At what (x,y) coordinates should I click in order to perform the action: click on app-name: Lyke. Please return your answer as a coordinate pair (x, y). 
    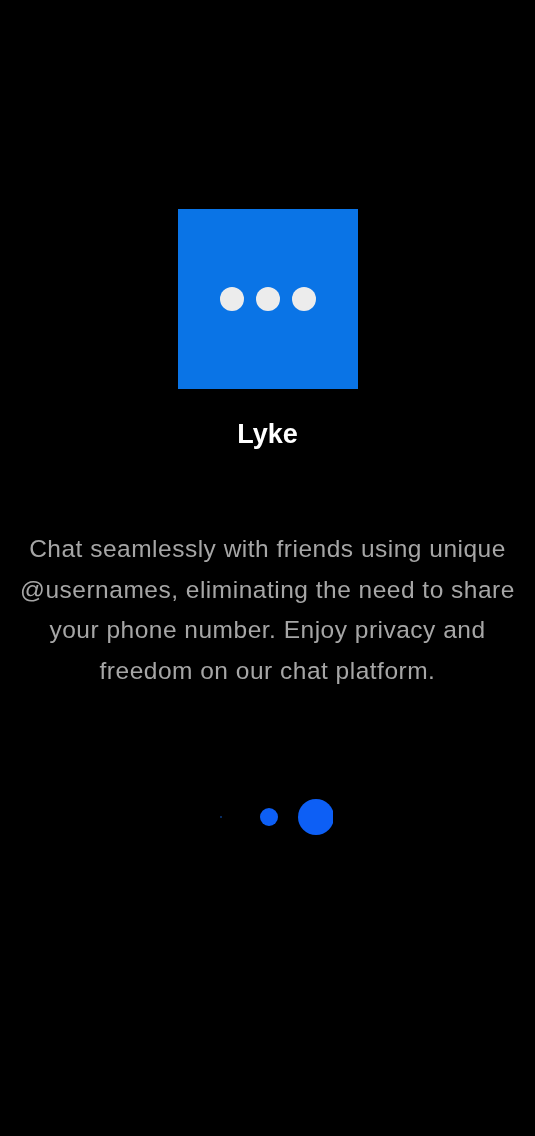
    Looking at the image, I should click on (267, 434).